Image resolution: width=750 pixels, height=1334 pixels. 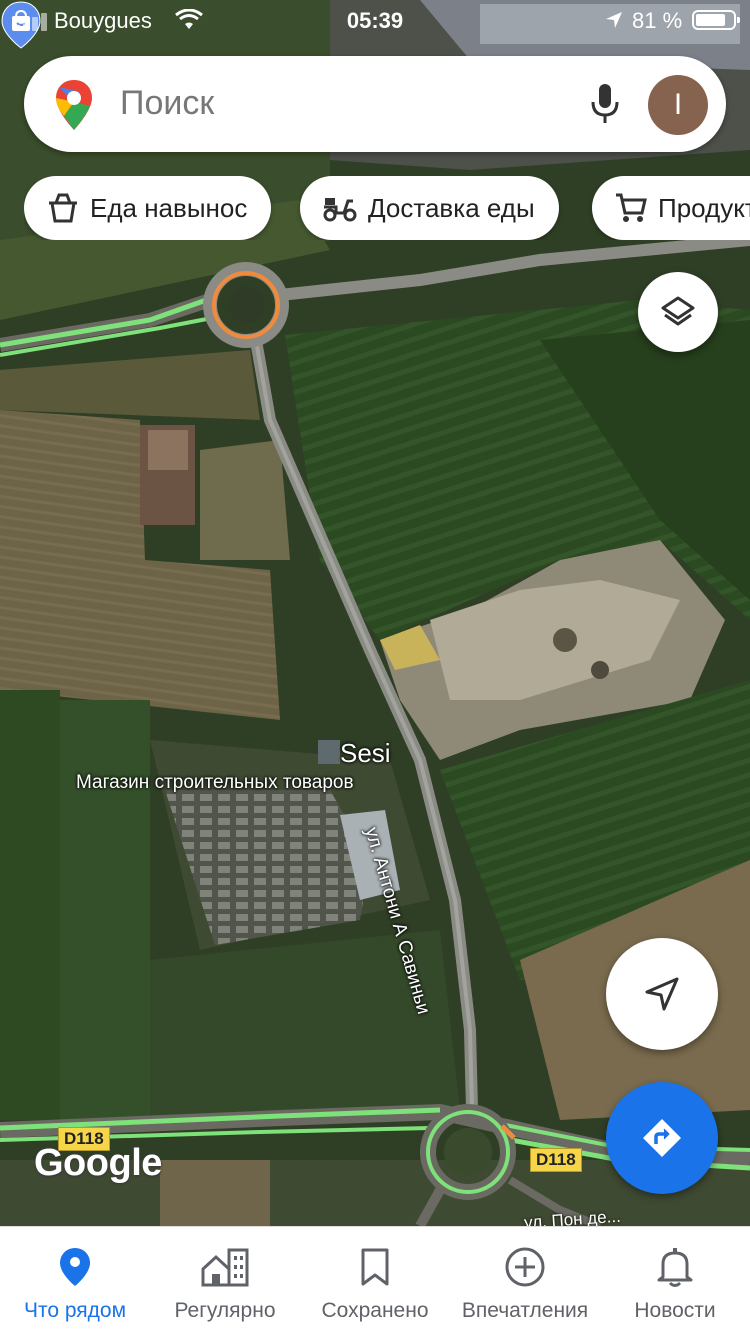 What do you see at coordinates (167, 103) in the screenshot?
I see `search-input: Поиск` at bounding box center [167, 103].